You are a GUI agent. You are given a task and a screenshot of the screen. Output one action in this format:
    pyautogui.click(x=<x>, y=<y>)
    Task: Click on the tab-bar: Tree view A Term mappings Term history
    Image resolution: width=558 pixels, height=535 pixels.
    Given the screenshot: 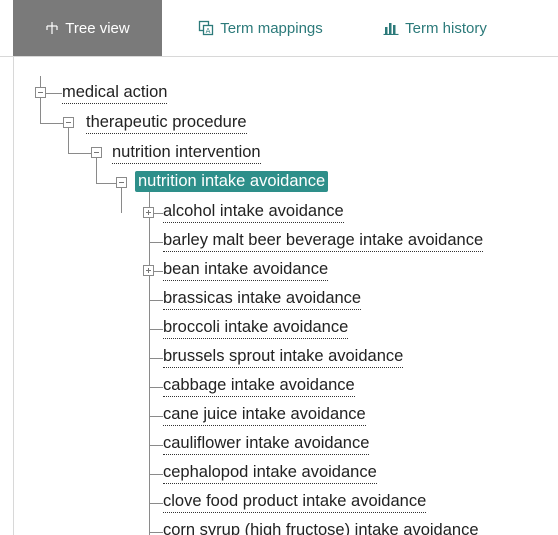 What is the action you would take?
    pyautogui.click(x=279, y=28)
    